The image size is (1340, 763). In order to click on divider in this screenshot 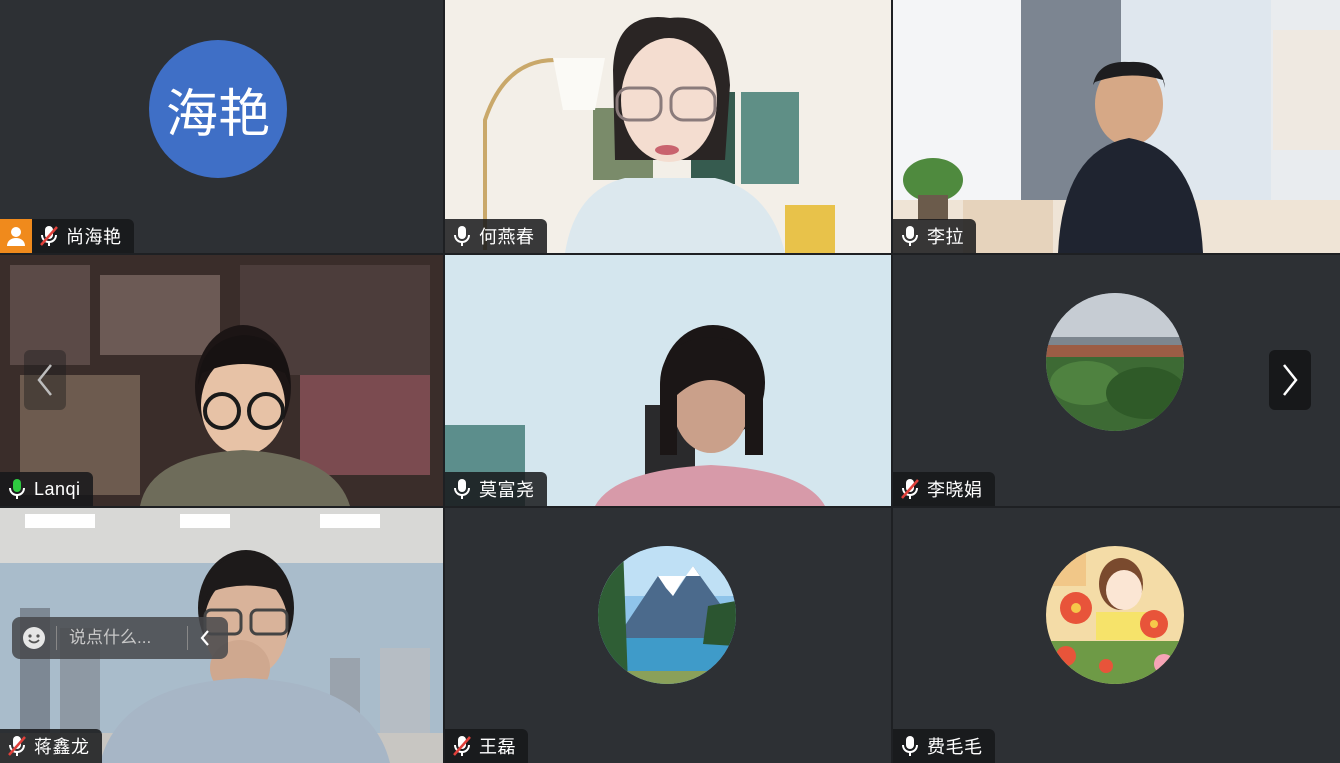, I will do `click(56, 638)`.